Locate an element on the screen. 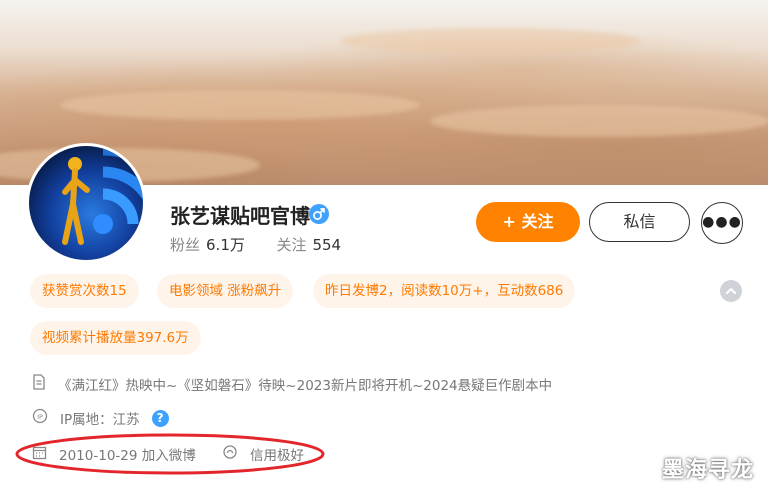 The width and height of the screenshot is (768, 496). ip-line: IP IP属地：江苏? is located at coordinates (100, 418).